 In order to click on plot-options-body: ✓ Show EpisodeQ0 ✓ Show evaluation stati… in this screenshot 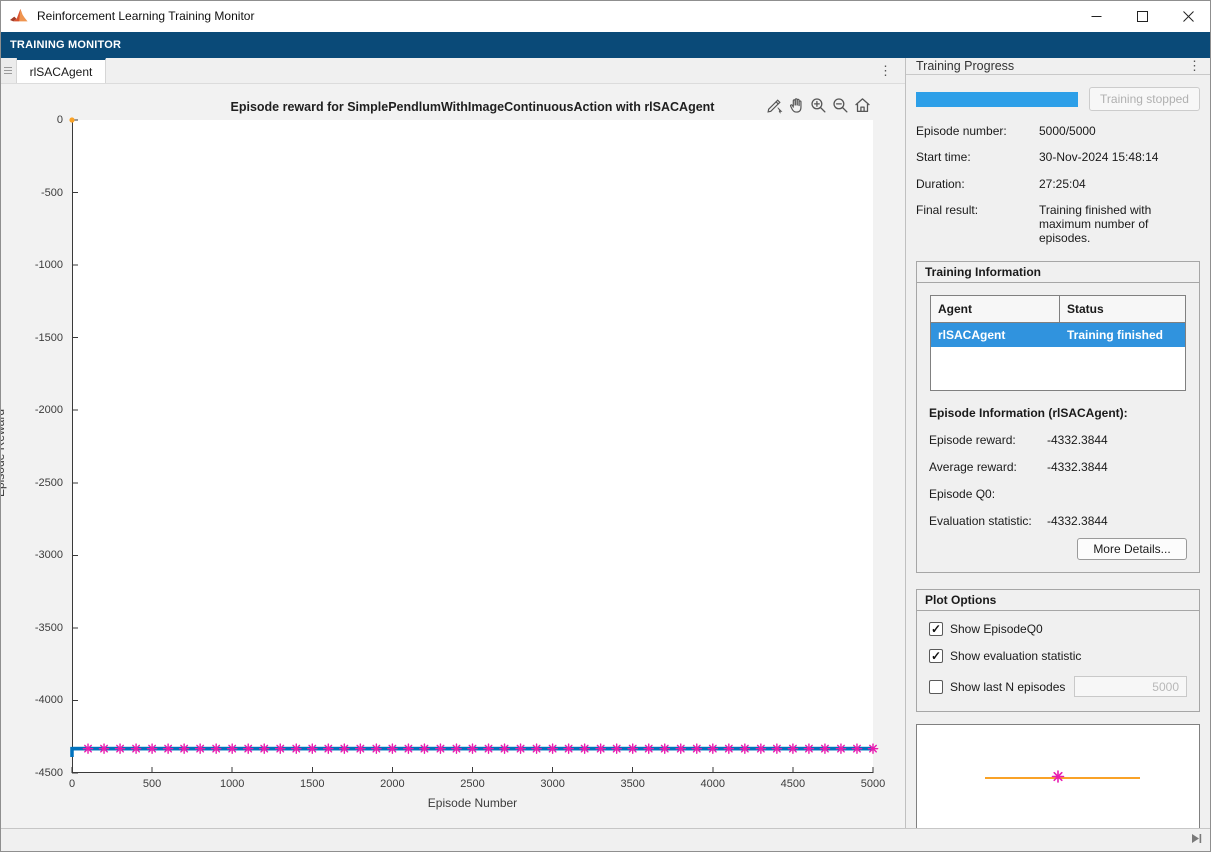, I will do `click(1058, 661)`.